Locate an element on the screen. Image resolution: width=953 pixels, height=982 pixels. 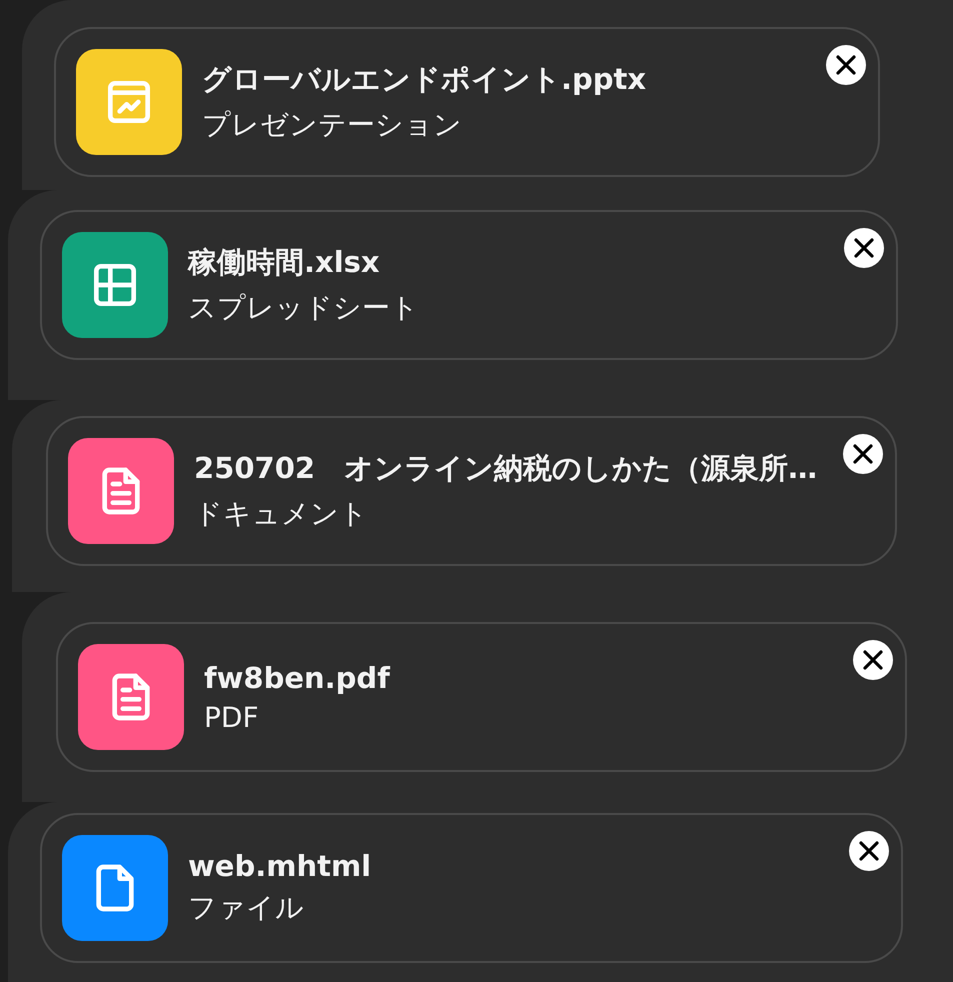
file-type: プレゼンテーション is located at coordinates (332, 125).